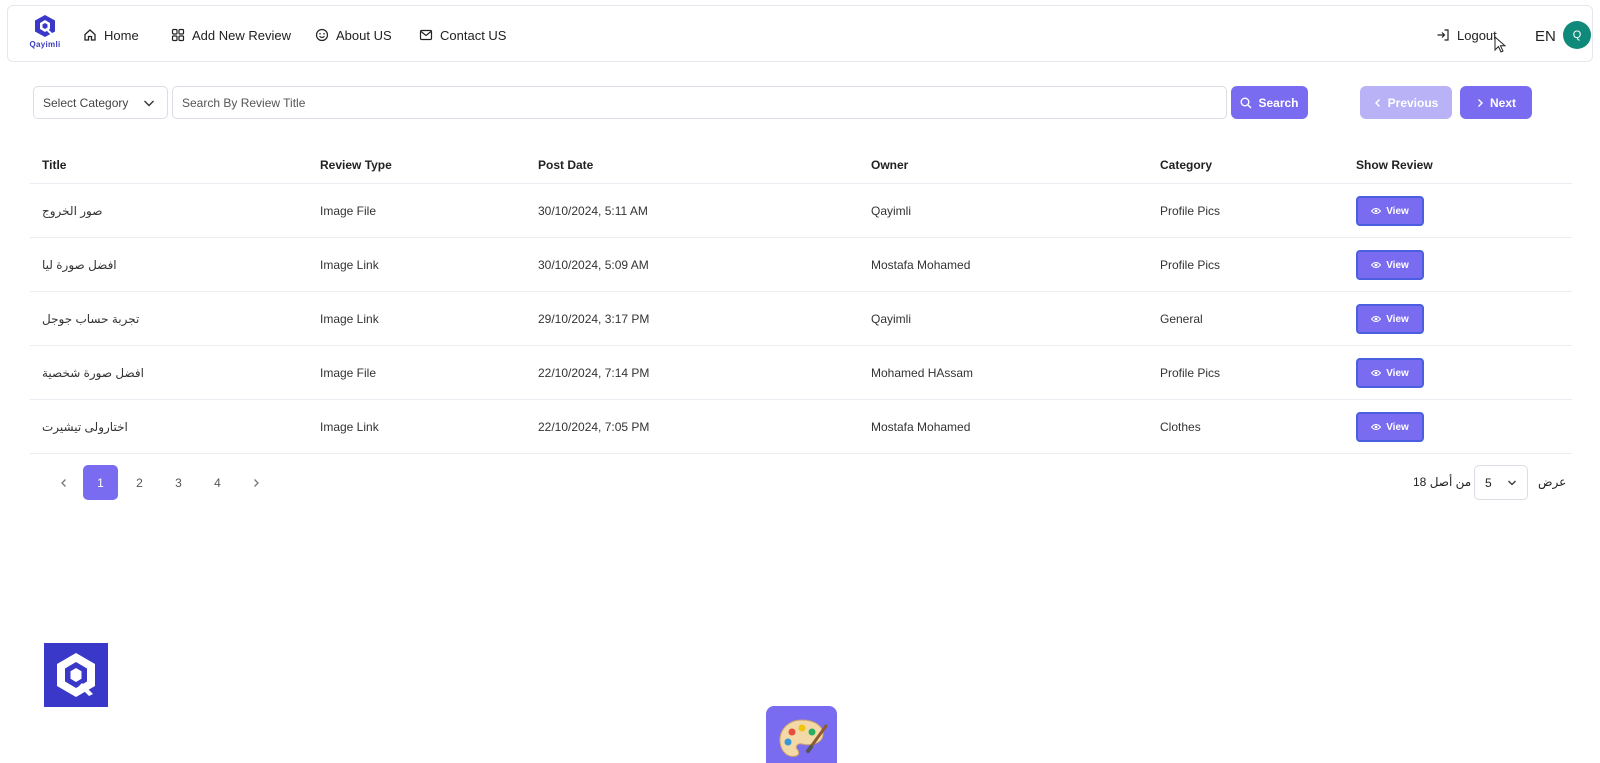 This screenshot has height=763, width=1600. I want to click on previous-button-label: Previous, so click(1413, 102).